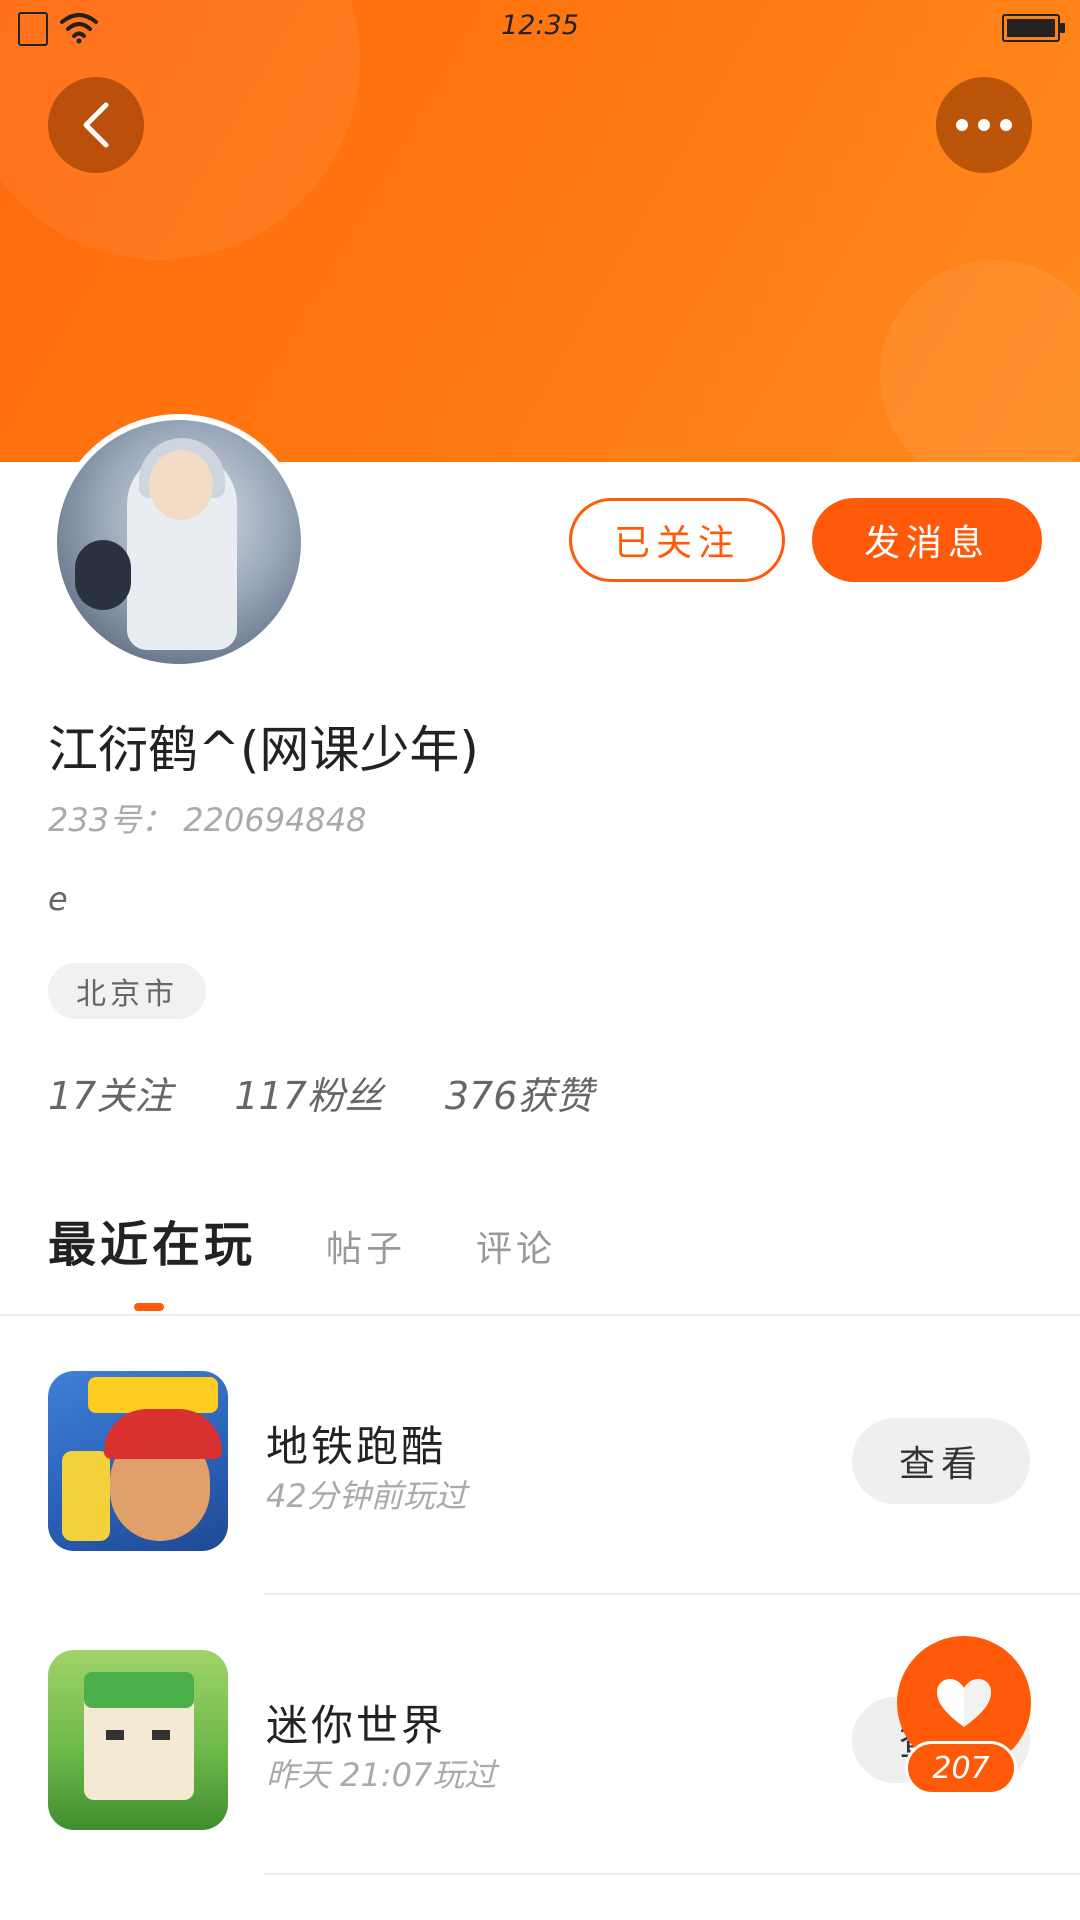 The width and height of the screenshot is (1080, 1920). I want to click on avatar, so click(179, 542).